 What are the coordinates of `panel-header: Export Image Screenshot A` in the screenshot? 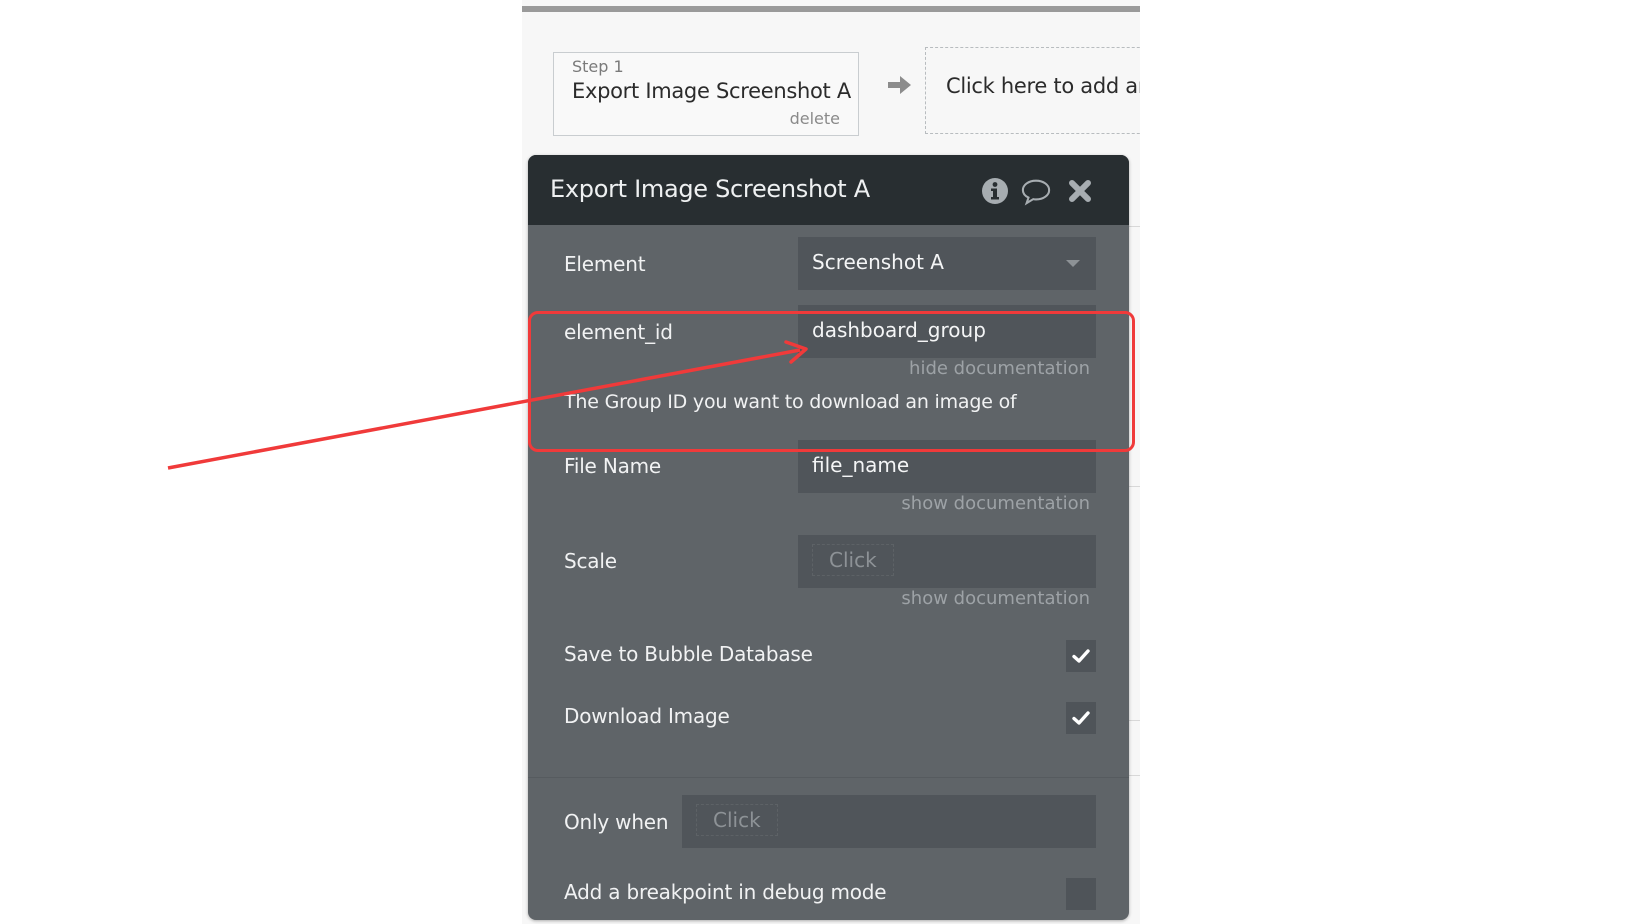 It's located at (828, 190).